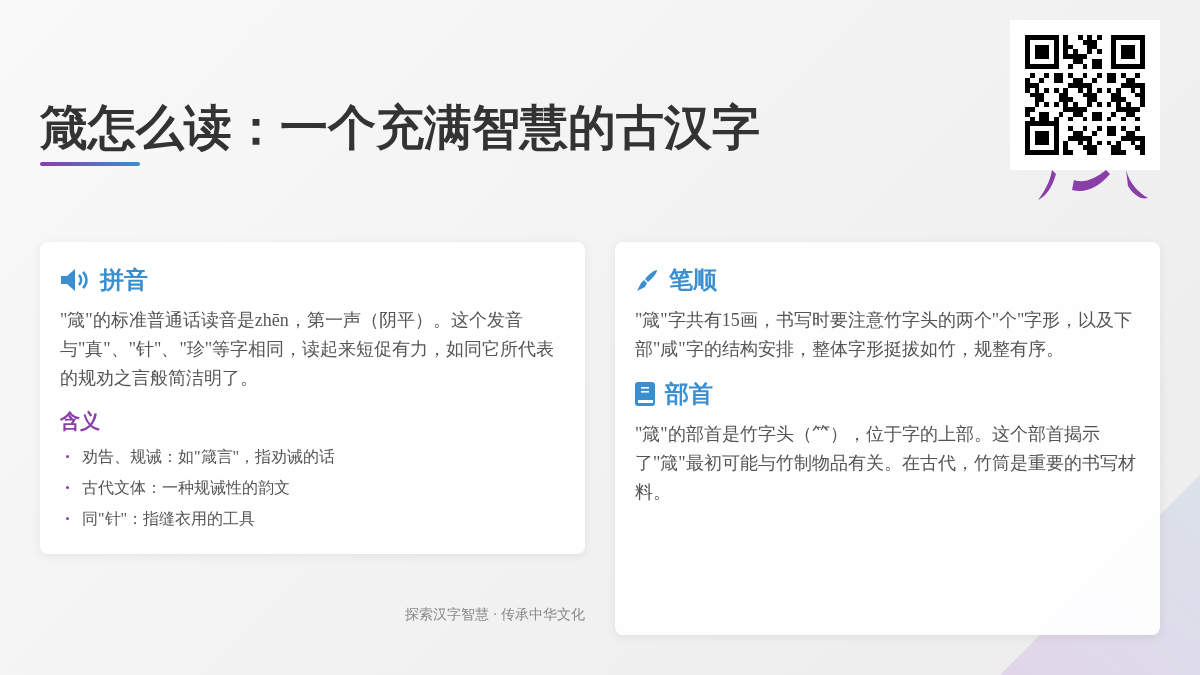  What do you see at coordinates (645, 394) in the screenshot?
I see `book-icon` at bounding box center [645, 394].